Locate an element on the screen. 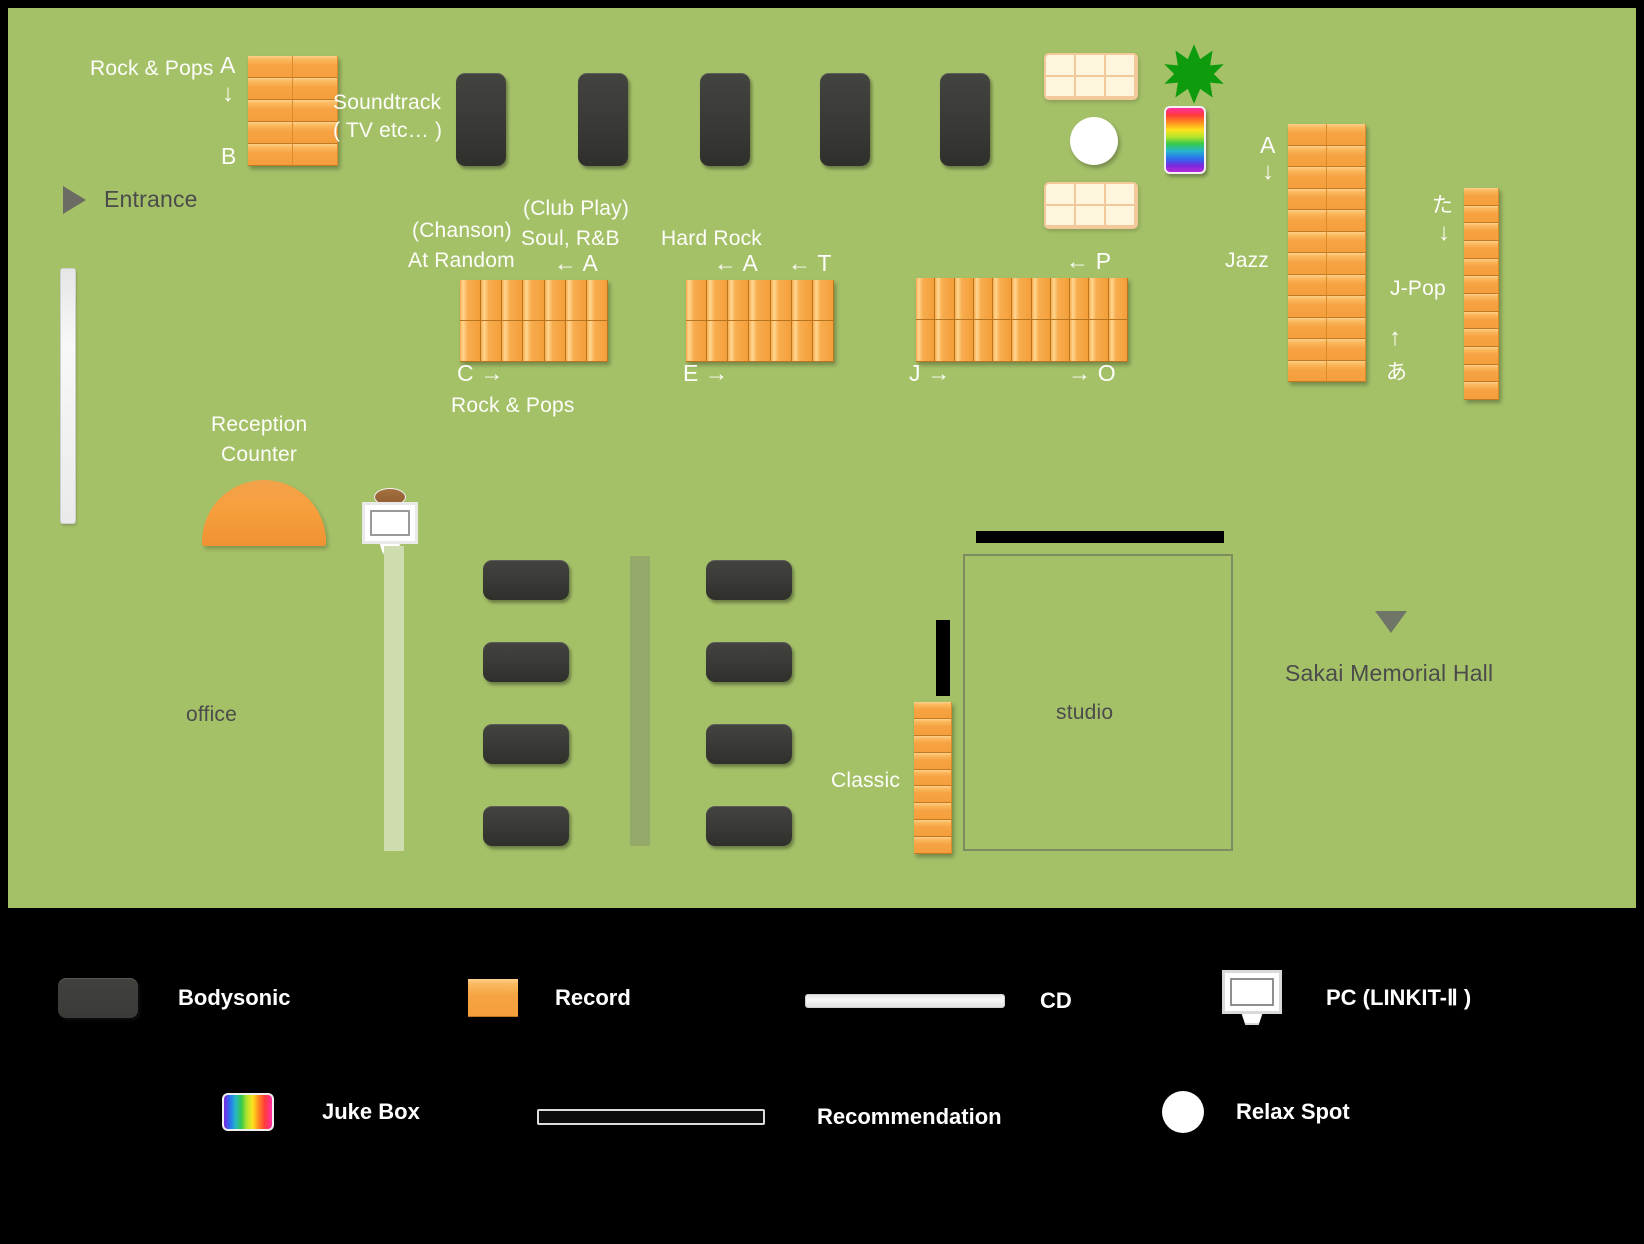 This screenshot has width=1644, height=1244. triangle-down-icon is located at coordinates (1391, 622).